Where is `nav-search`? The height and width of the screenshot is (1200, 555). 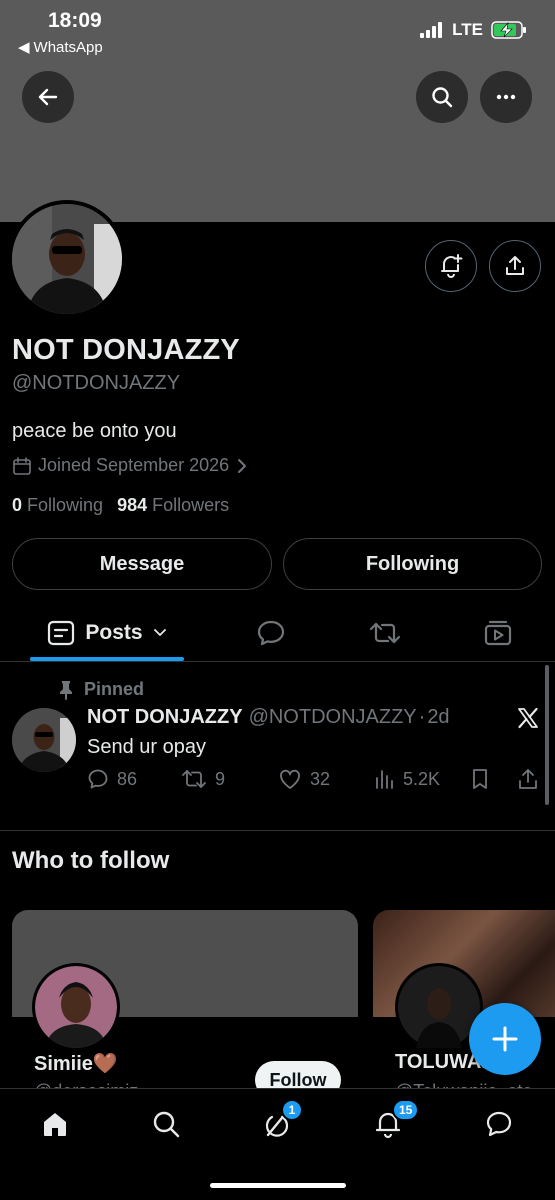 nav-search is located at coordinates (166, 1124).